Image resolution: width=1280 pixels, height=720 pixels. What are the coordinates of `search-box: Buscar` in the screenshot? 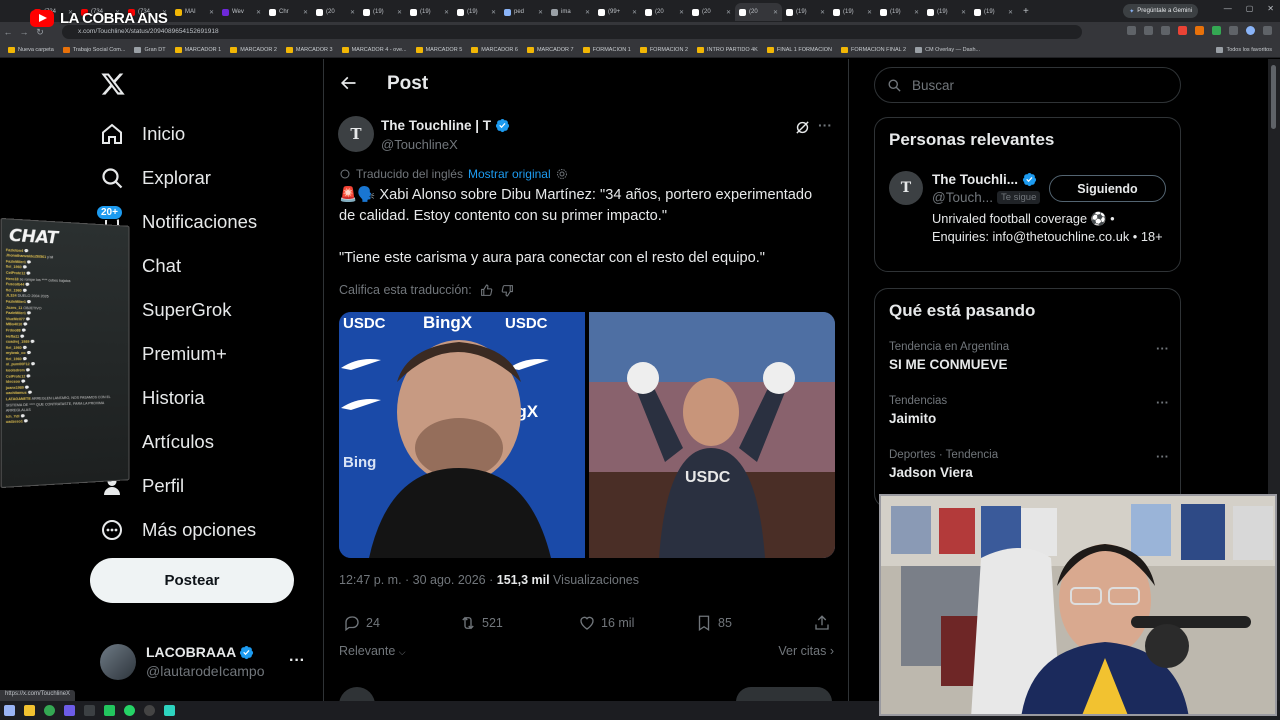 It's located at (1027, 85).